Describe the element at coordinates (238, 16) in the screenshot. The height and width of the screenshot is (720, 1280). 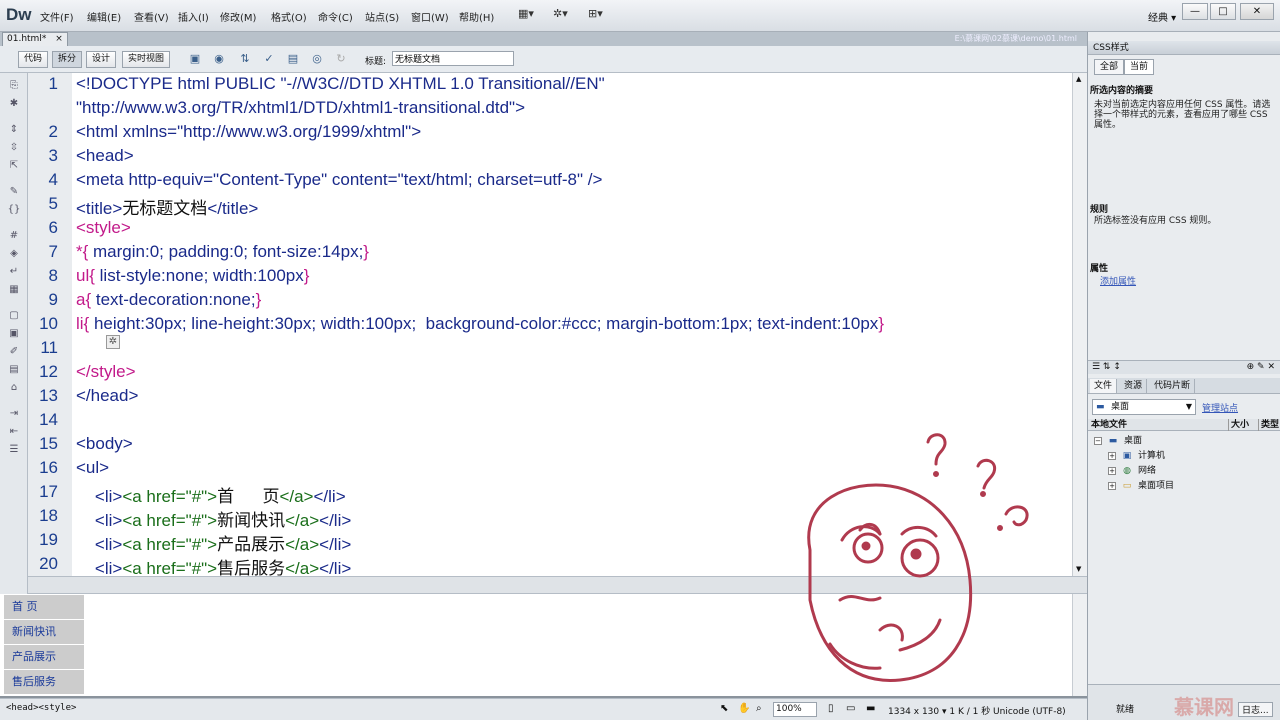
I see `menu-item: 修改(M)` at that location.